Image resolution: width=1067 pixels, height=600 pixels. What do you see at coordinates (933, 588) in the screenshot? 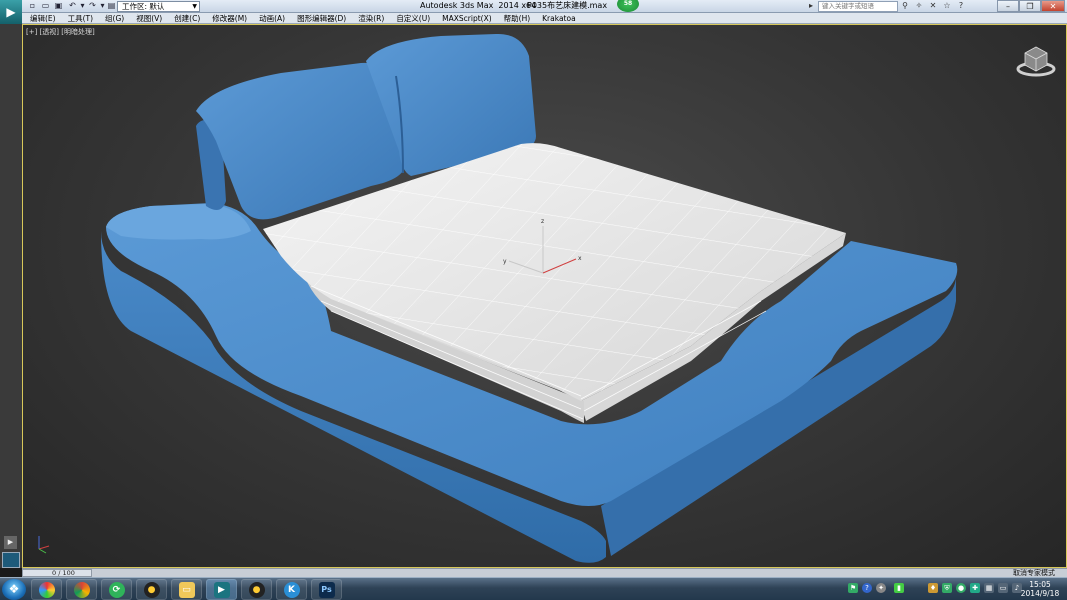
I see `network-tray-icon: ♦` at bounding box center [933, 588].